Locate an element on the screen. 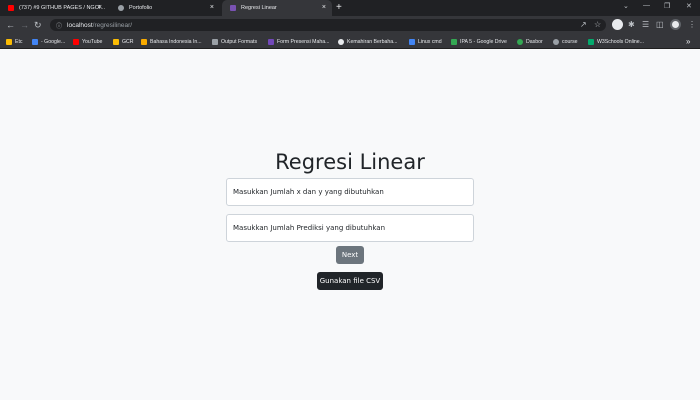 Image resolution: width=700 pixels, height=400 pixels. extensions-icon: ✱ is located at coordinates (631, 25).